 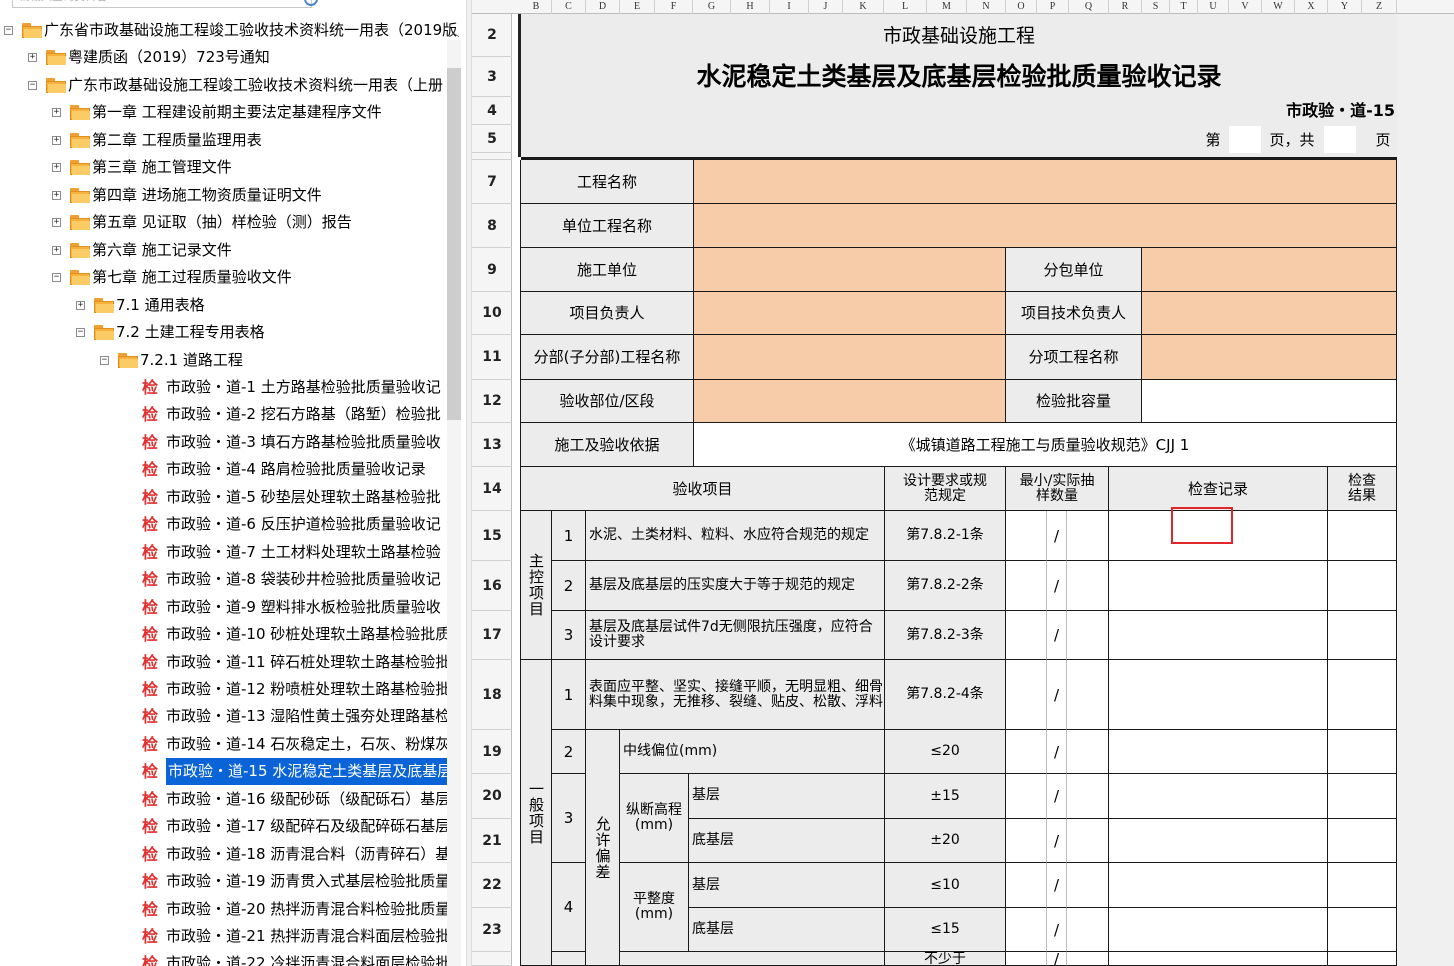 I want to click on row-header: 8, so click(x=492, y=226).